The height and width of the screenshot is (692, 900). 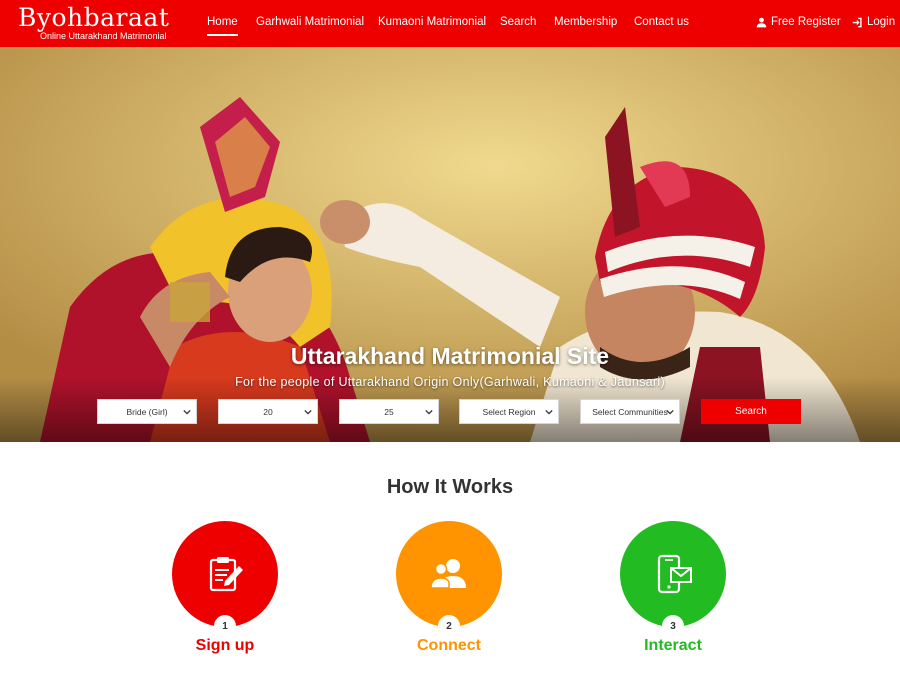 I want to click on community-select: Select Communities, so click(x=630, y=411).